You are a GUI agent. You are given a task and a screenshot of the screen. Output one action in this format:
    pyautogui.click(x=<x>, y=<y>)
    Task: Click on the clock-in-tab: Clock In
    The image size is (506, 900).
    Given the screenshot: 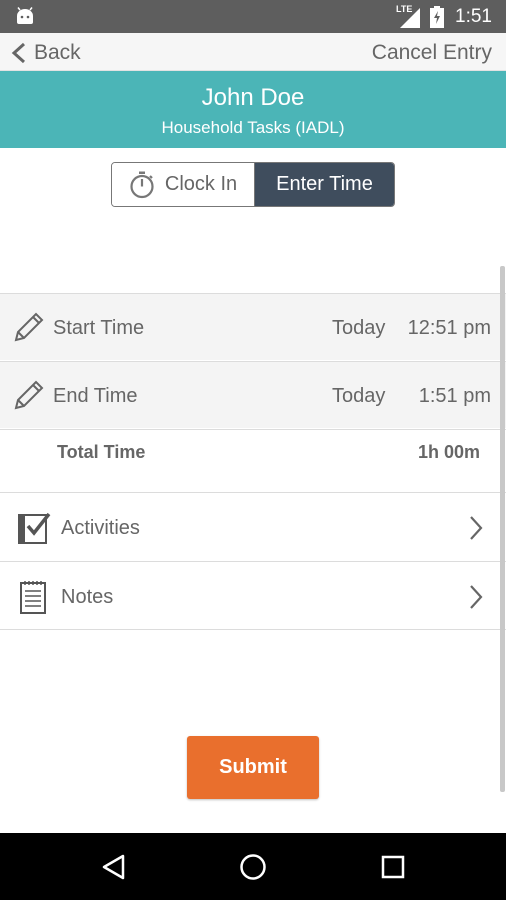 What is the action you would take?
    pyautogui.click(x=183, y=184)
    